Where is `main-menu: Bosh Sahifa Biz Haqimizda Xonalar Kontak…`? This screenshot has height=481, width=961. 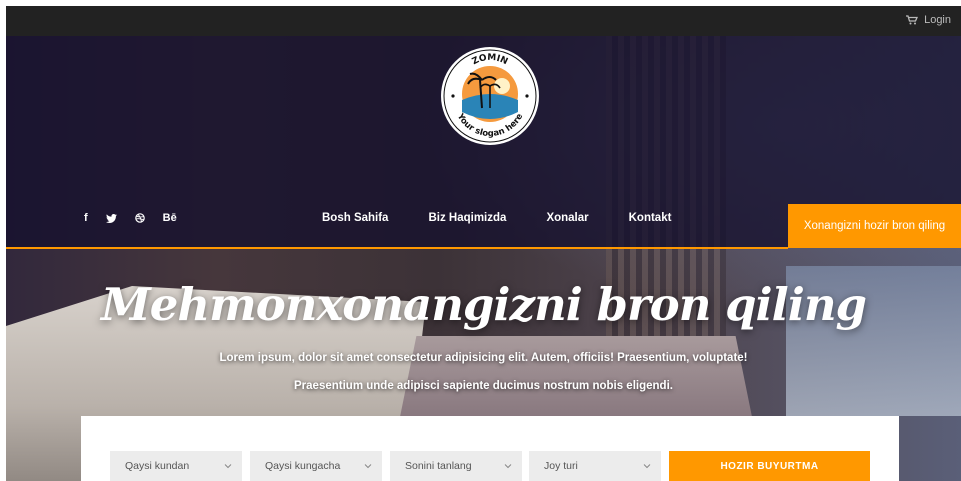
main-menu: Bosh Sahifa Biz Haqimizda Xonalar Kontak… is located at coordinates (516, 218).